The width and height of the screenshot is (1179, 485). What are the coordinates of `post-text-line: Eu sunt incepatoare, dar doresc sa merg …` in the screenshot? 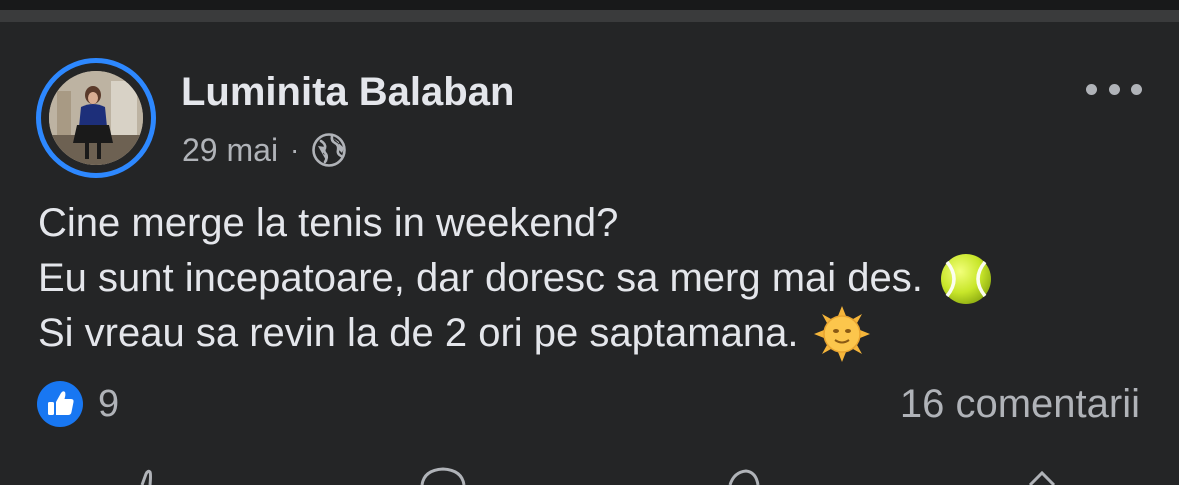 It's located at (515, 278).